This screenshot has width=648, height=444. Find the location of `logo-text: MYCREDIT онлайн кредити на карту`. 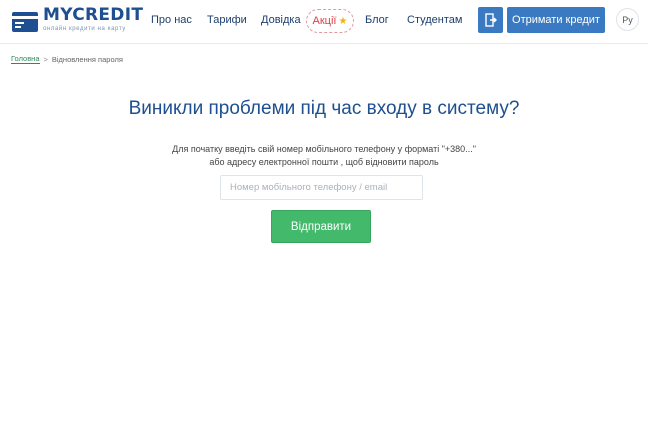

logo-text: MYCREDIT онлайн кредити на карту is located at coordinates (93, 19).